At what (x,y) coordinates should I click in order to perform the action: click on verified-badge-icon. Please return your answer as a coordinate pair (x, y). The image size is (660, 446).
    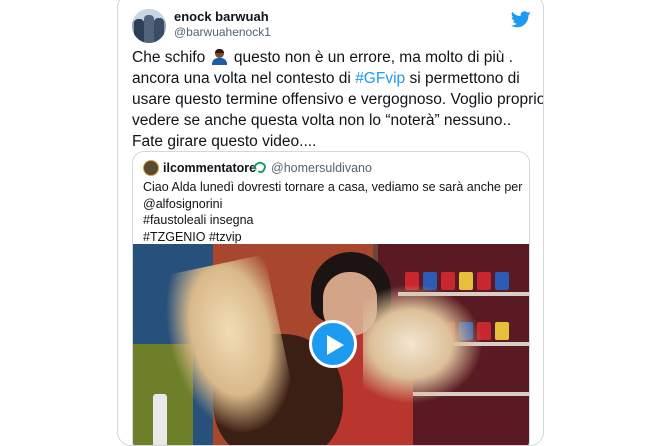
    Looking at the image, I should click on (260, 167).